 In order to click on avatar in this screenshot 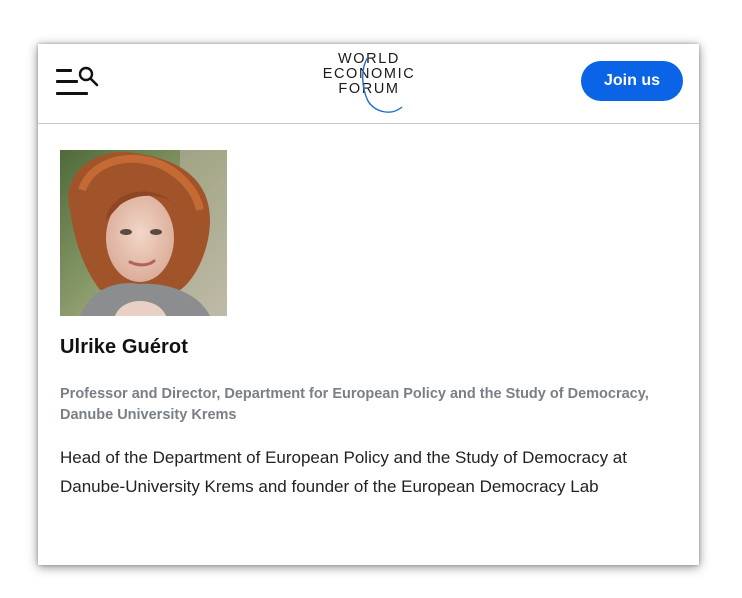, I will do `click(143, 233)`.